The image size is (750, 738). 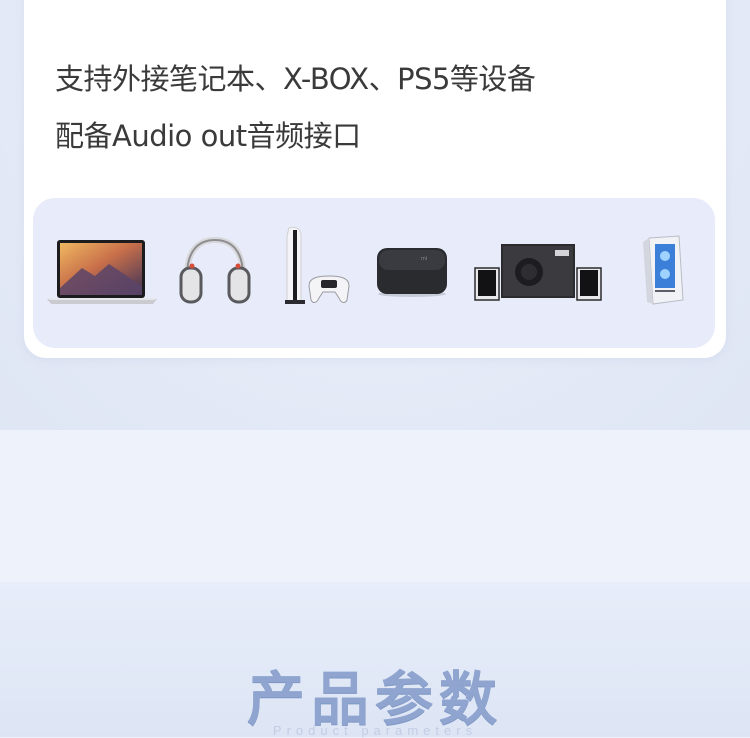 What do you see at coordinates (102, 272) in the screenshot?
I see `laptop-icon` at bounding box center [102, 272].